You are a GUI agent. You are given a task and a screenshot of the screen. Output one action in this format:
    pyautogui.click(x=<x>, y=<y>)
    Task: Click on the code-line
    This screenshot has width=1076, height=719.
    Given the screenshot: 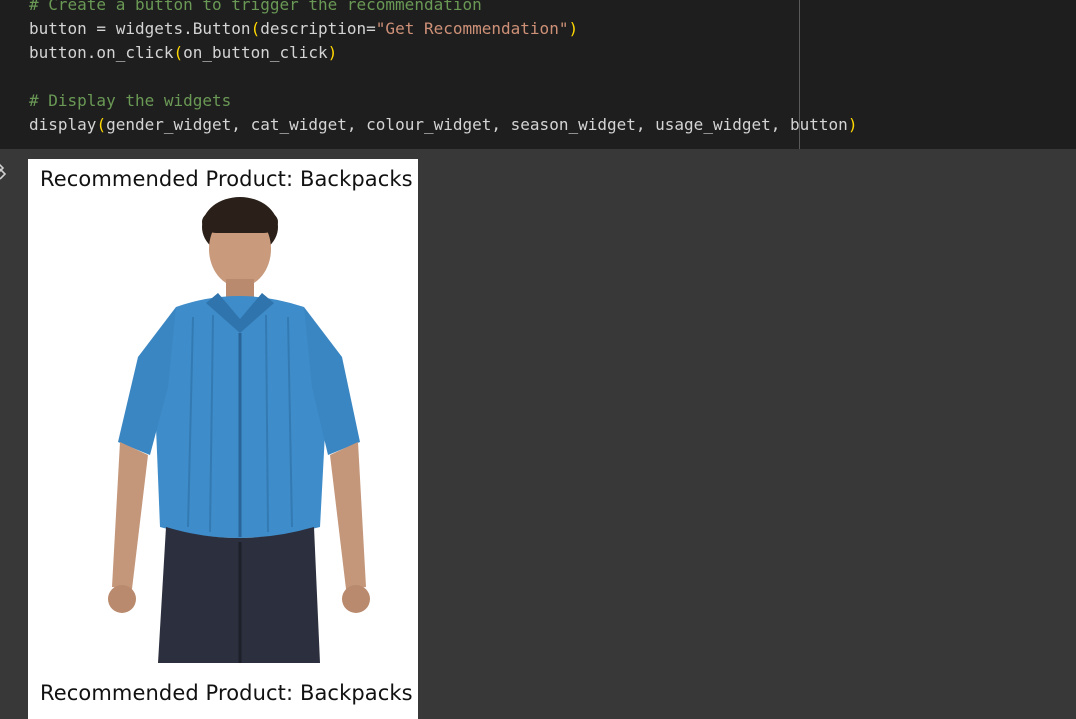 What is the action you would take?
    pyautogui.click(x=443, y=77)
    